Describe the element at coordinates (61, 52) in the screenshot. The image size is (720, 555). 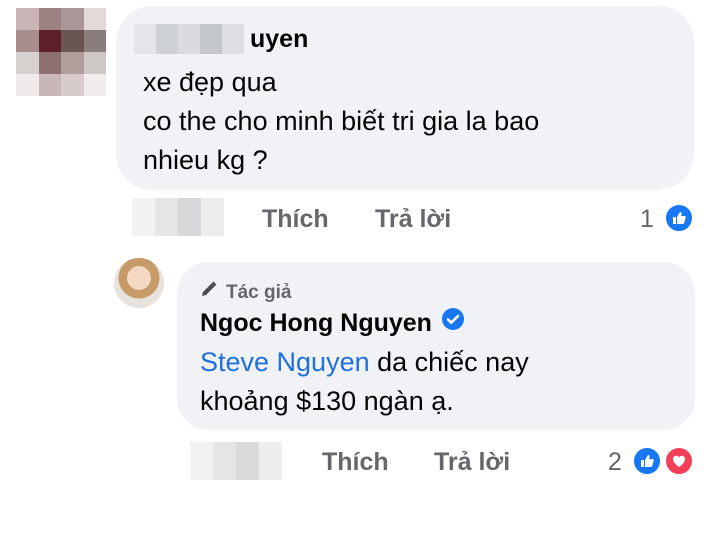
I see `commenter-avatar-pixelated` at that location.